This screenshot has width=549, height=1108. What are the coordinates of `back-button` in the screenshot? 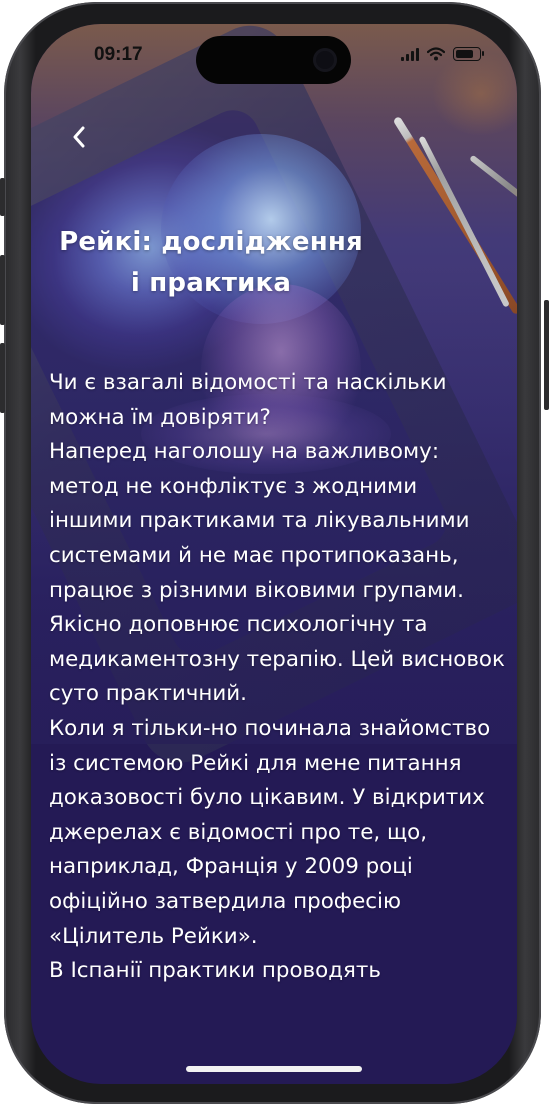 It's located at (79, 137).